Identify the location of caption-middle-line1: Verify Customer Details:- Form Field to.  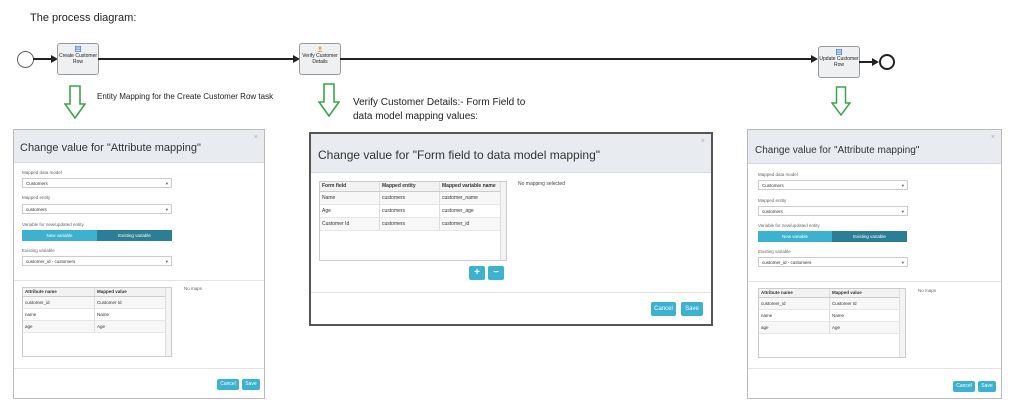
(439, 102).